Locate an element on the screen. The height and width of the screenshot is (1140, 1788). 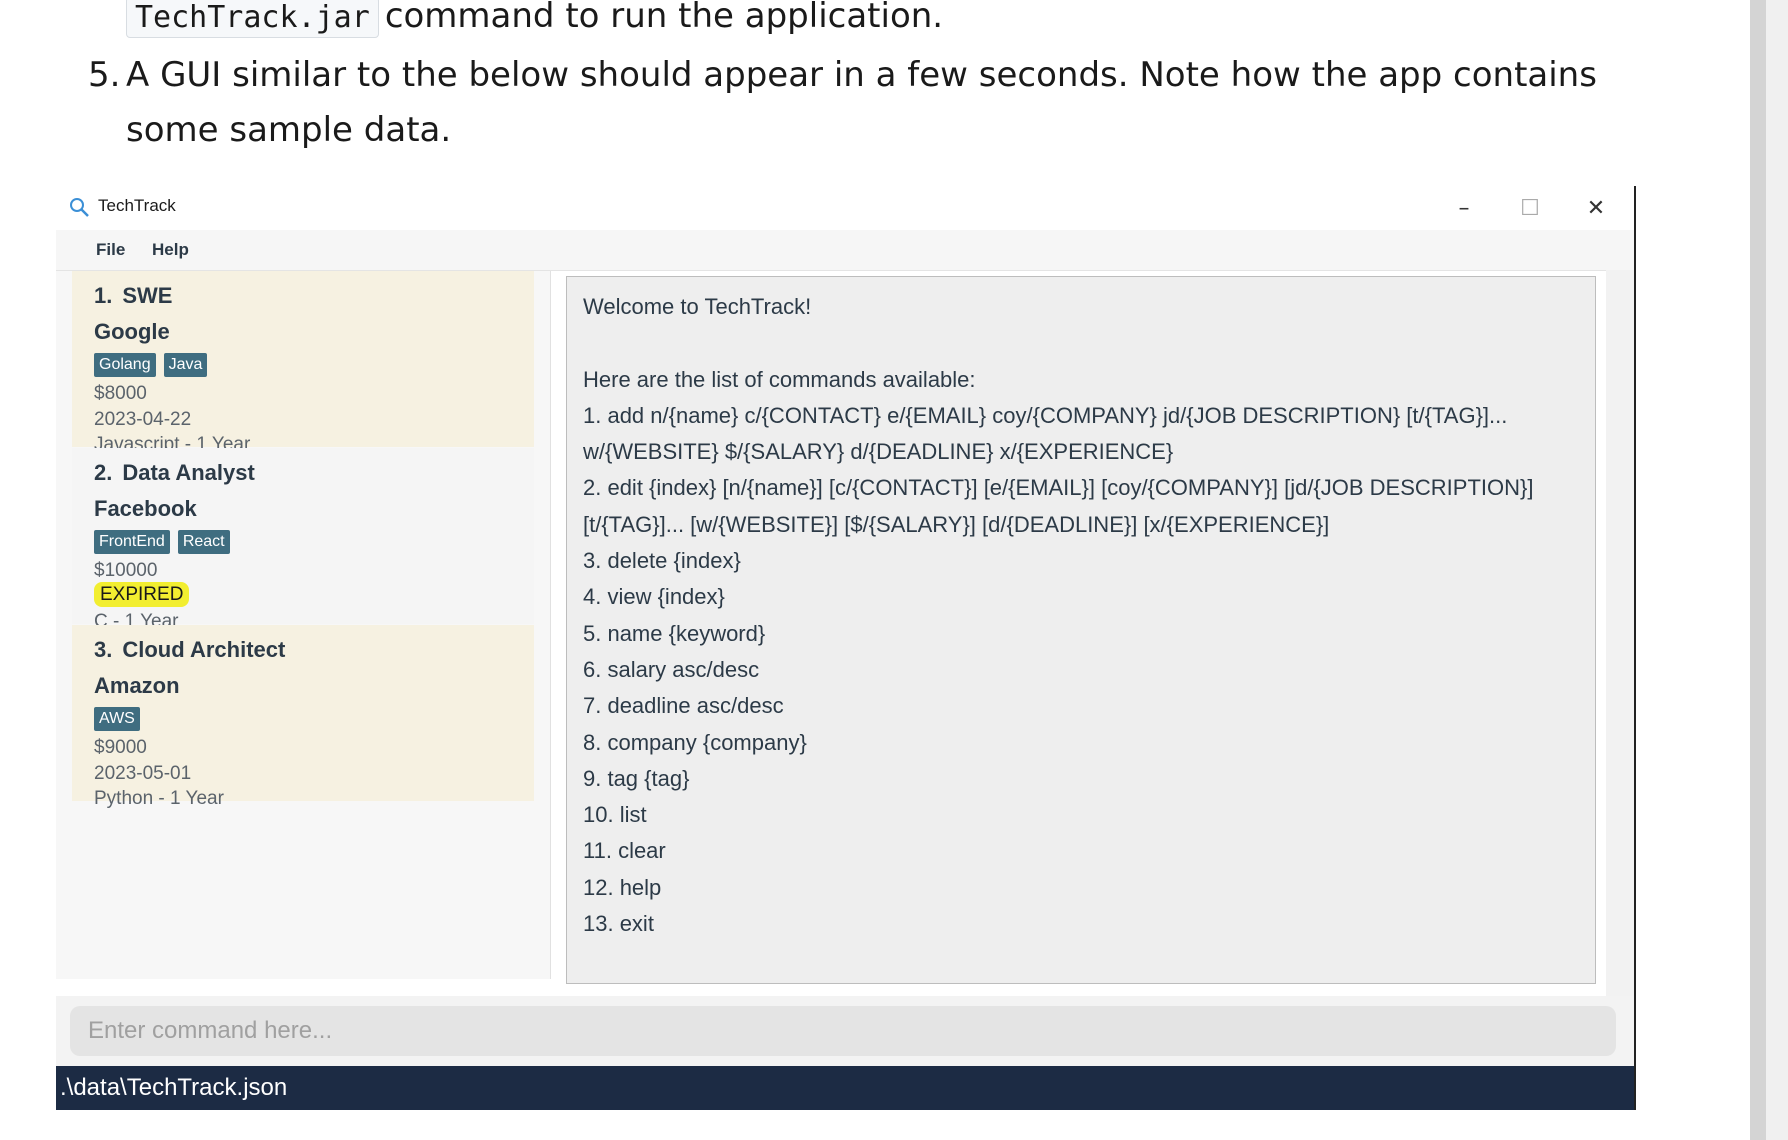
job-title: 3. Cloud Architect is located at coordinates (190, 649).